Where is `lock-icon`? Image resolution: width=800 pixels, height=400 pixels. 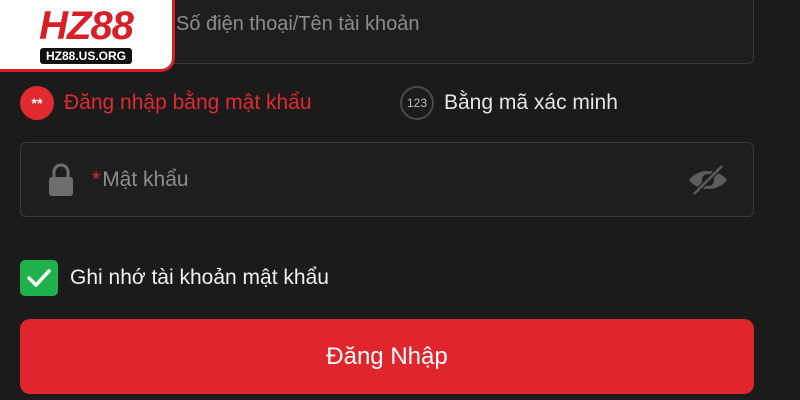
lock-icon is located at coordinates (61, 182).